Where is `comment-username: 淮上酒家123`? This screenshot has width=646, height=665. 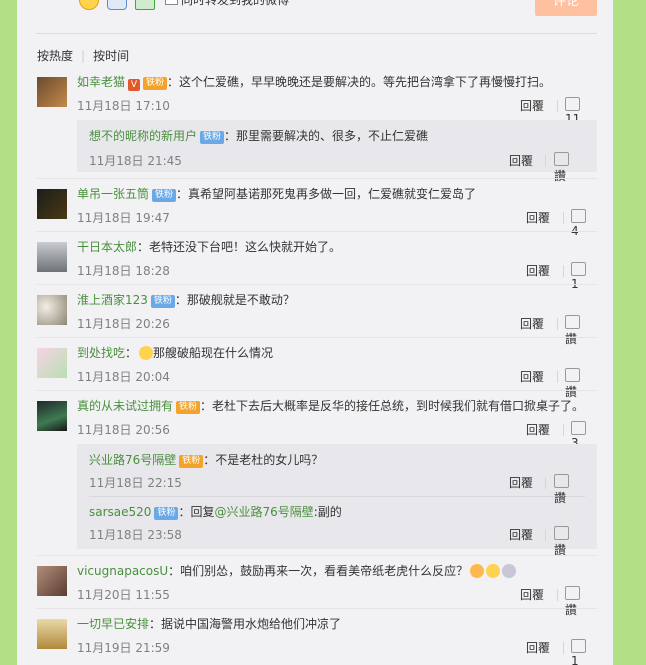
comment-username: 淮上酒家123 is located at coordinates (112, 300).